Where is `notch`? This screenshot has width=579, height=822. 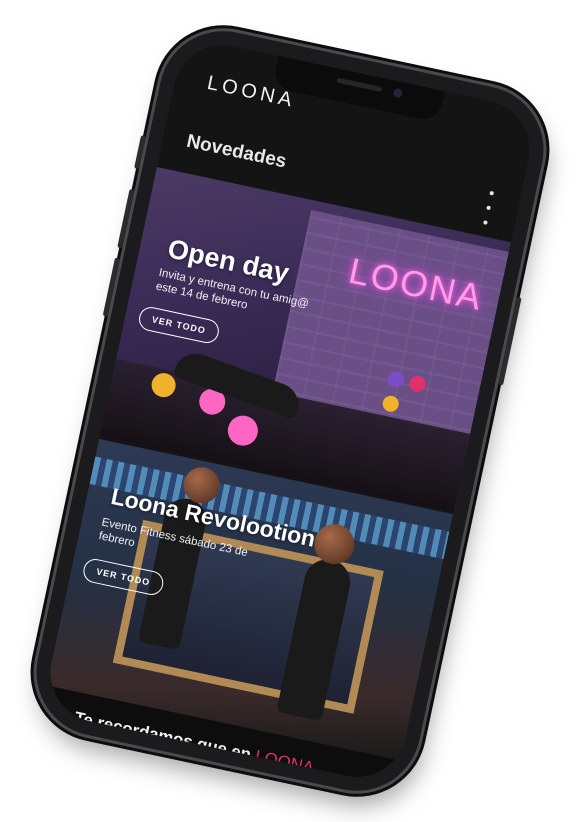
notch is located at coordinates (358, 89).